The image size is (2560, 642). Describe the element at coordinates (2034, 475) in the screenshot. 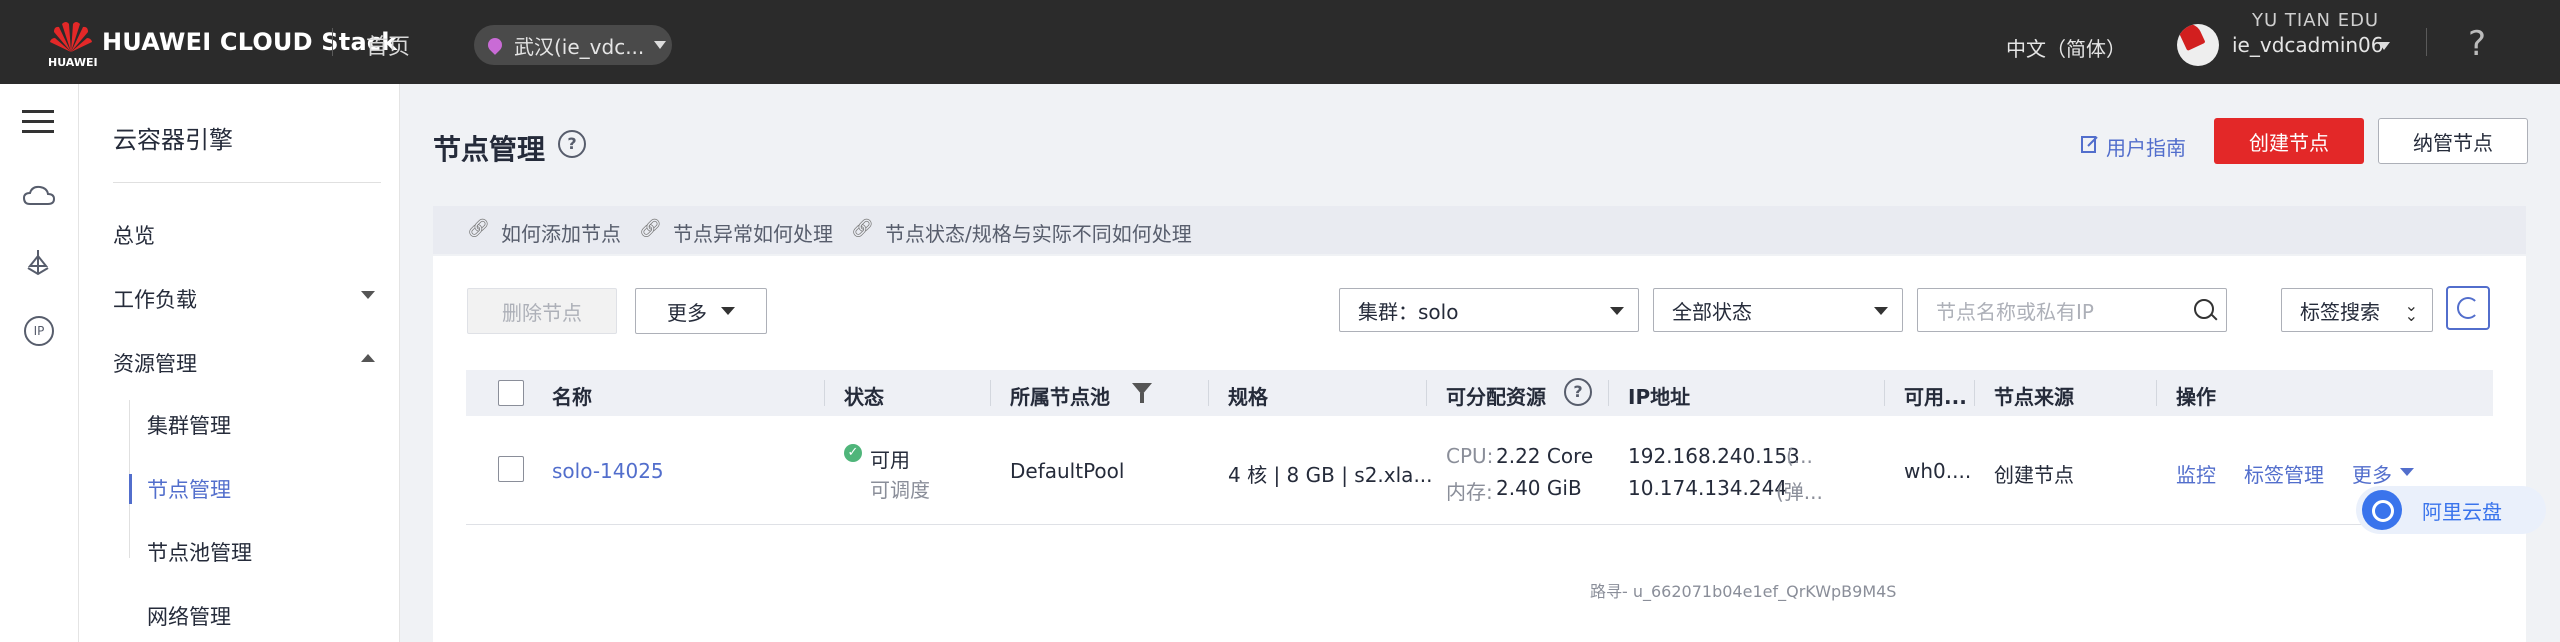

I see `node-source: 创建节点` at that location.